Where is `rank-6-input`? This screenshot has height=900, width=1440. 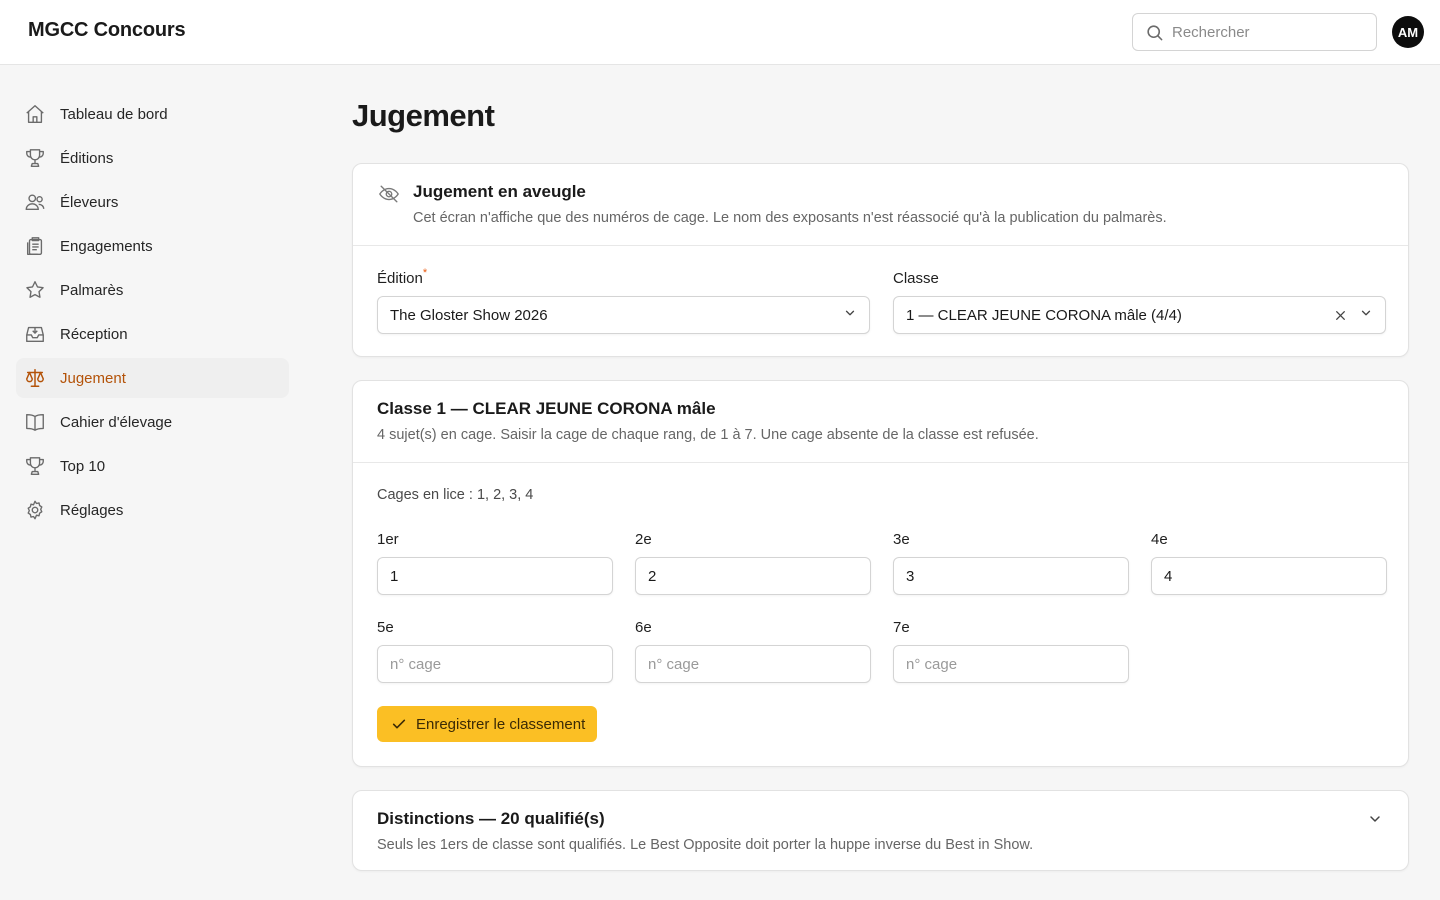
rank-6-input is located at coordinates (753, 664).